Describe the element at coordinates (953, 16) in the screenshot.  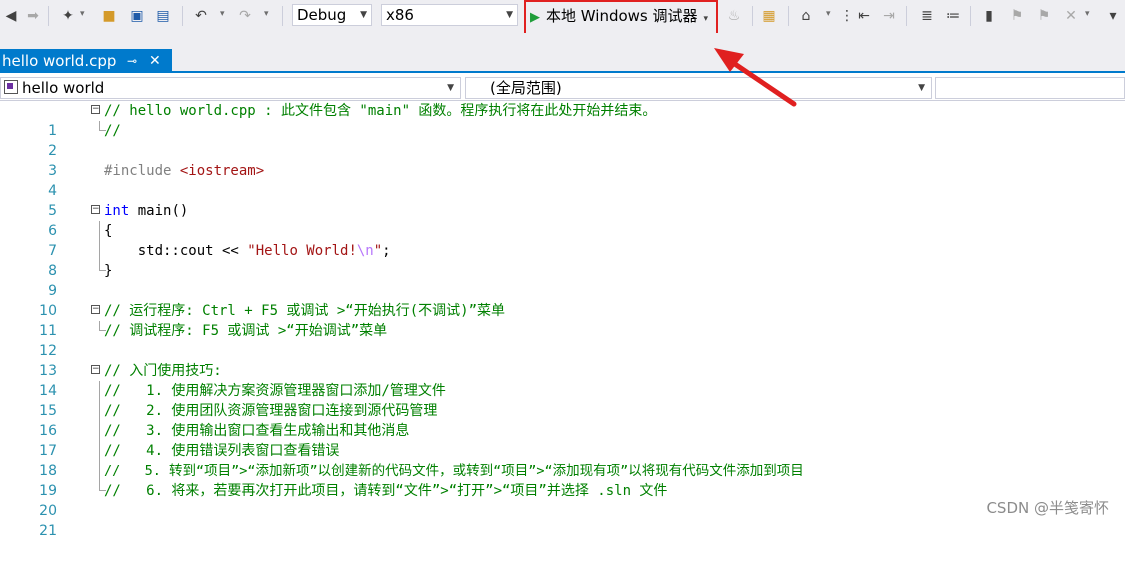
I see `uncomment-lines-icon: ≔` at that location.